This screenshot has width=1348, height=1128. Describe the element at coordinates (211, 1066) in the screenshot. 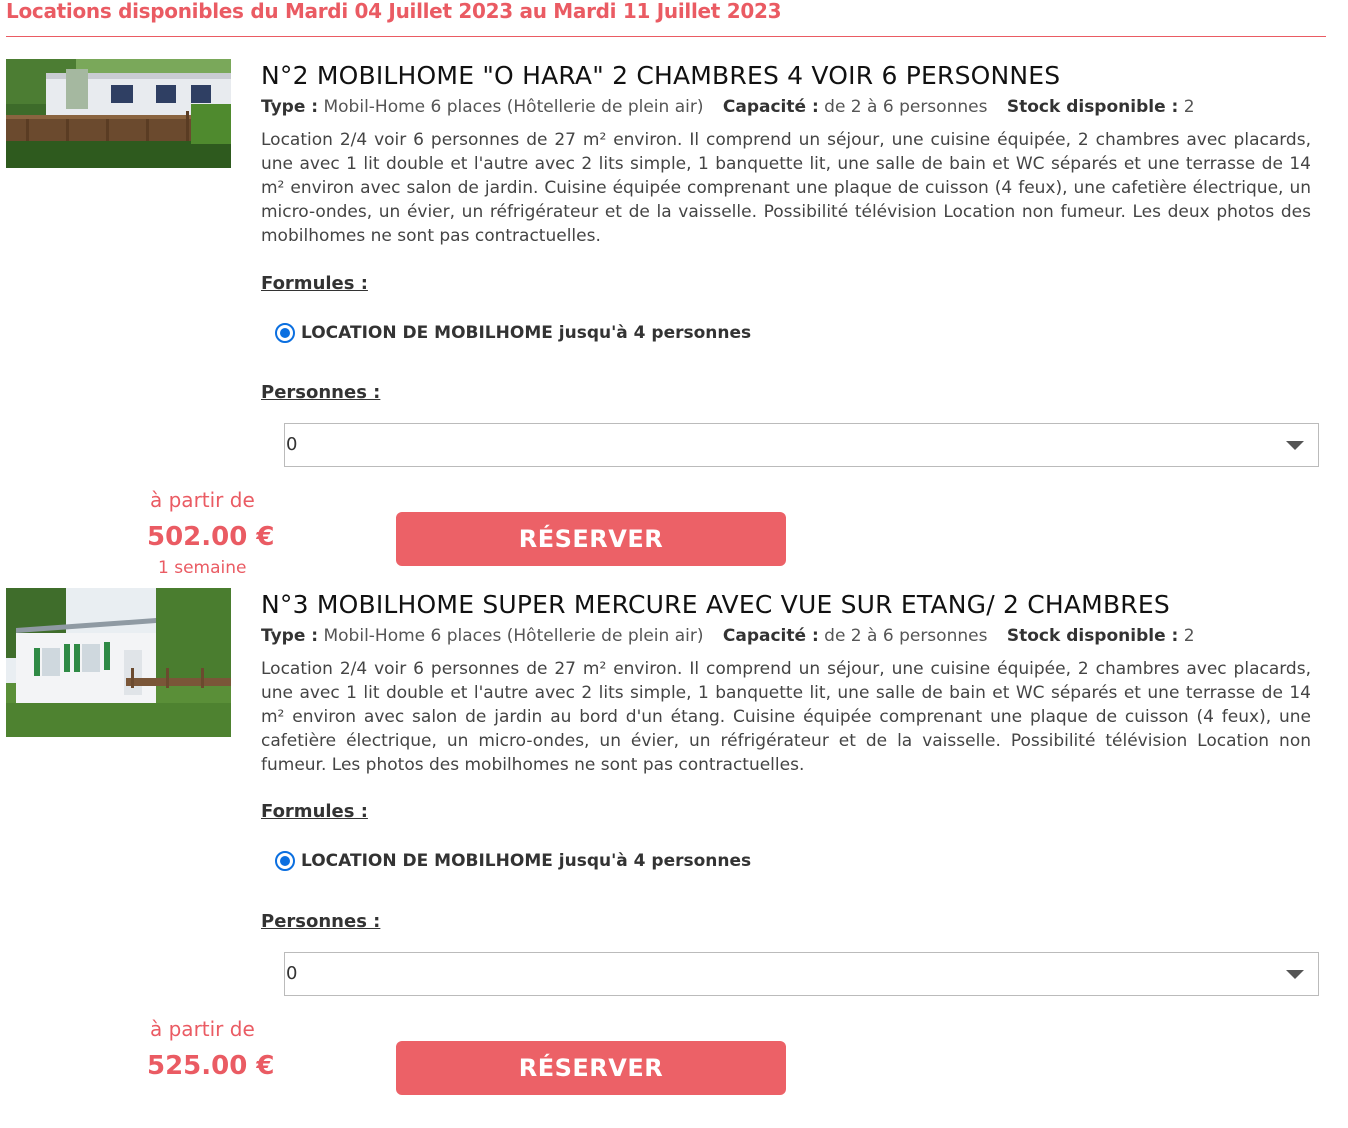

I see `price-value: 525.00 €` at that location.